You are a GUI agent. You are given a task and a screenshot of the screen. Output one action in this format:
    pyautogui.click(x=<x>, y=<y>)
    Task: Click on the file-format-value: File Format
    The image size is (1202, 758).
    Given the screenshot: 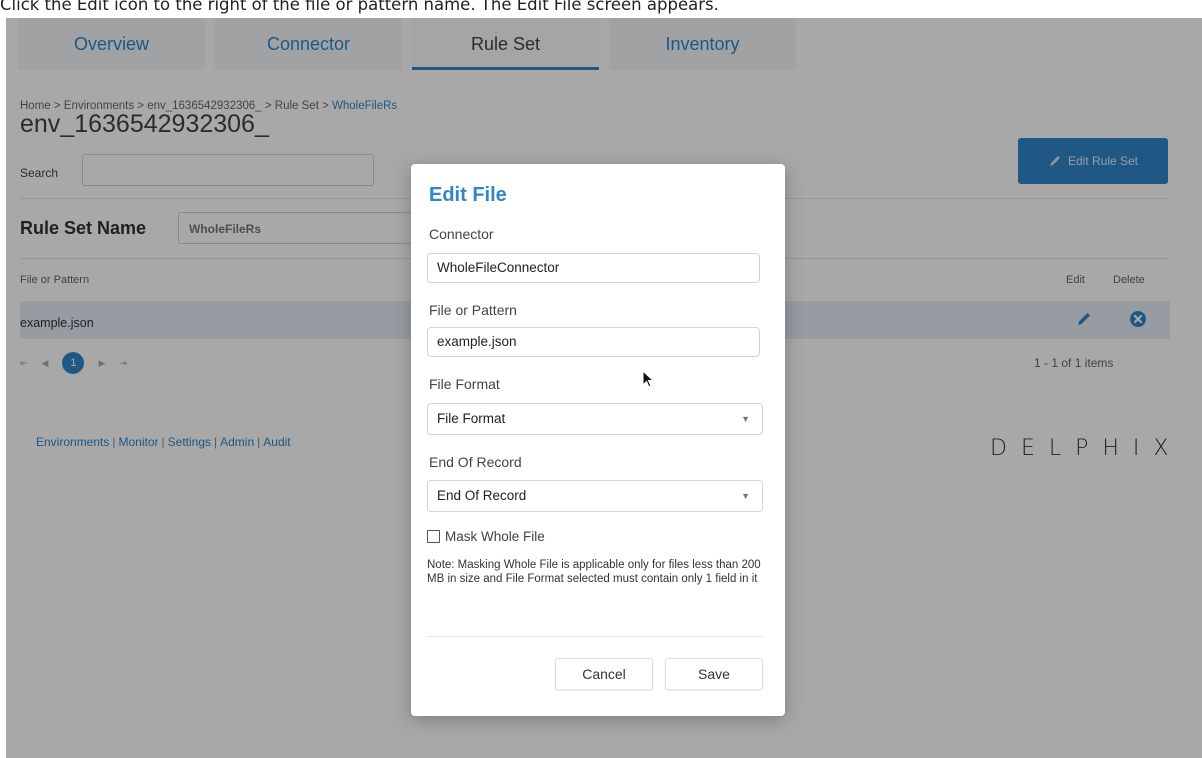 What is the action you would take?
    pyautogui.click(x=471, y=418)
    